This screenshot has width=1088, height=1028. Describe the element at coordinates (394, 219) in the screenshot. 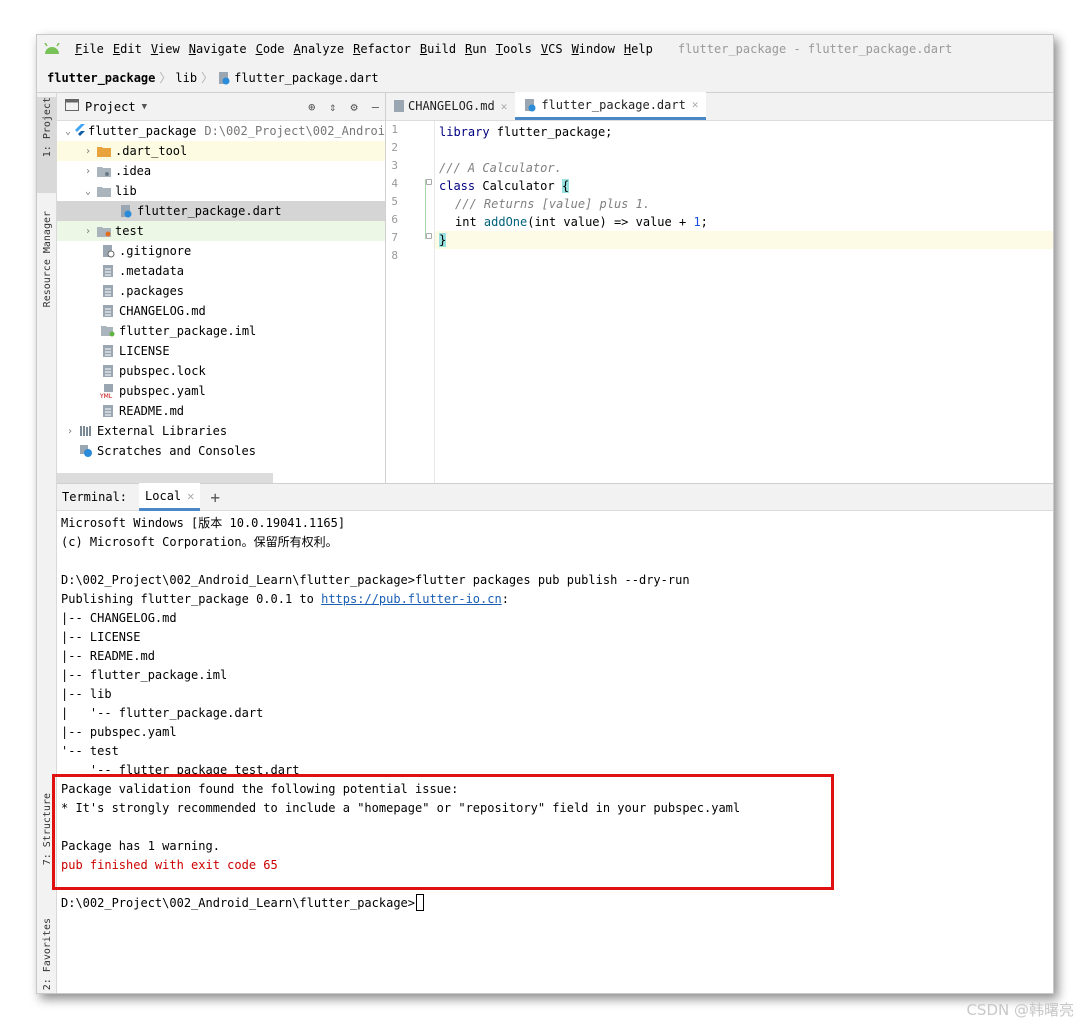

I see `line-number: 6` at that location.